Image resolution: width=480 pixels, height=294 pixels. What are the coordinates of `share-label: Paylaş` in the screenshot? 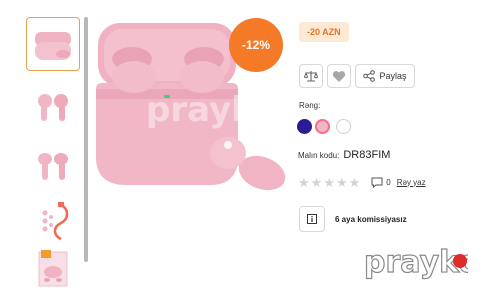 It's located at (393, 76).